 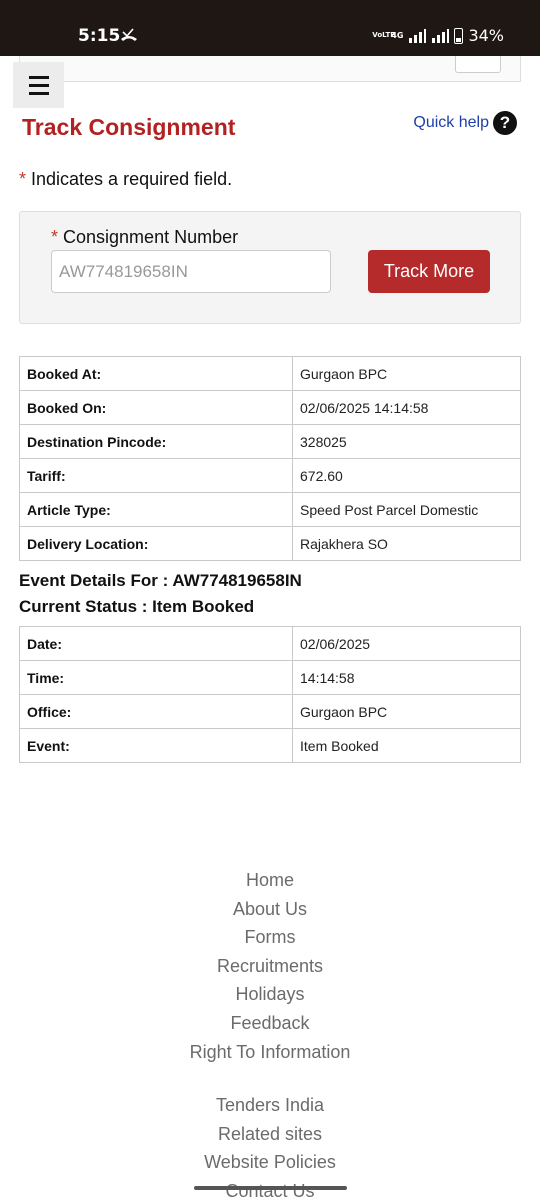 I want to click on network-type-icon: 4G, so click(x=397, y=35).